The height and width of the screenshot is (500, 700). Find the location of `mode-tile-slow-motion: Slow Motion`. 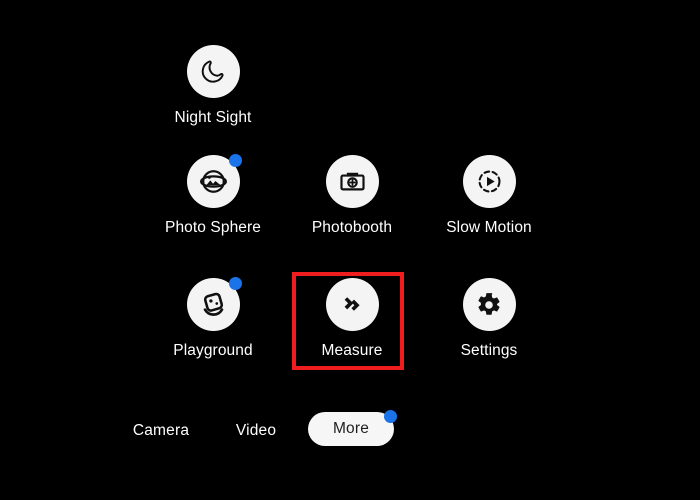

mode-tile-slow-motion: Slow Motion is located at coordinates (489, 196).